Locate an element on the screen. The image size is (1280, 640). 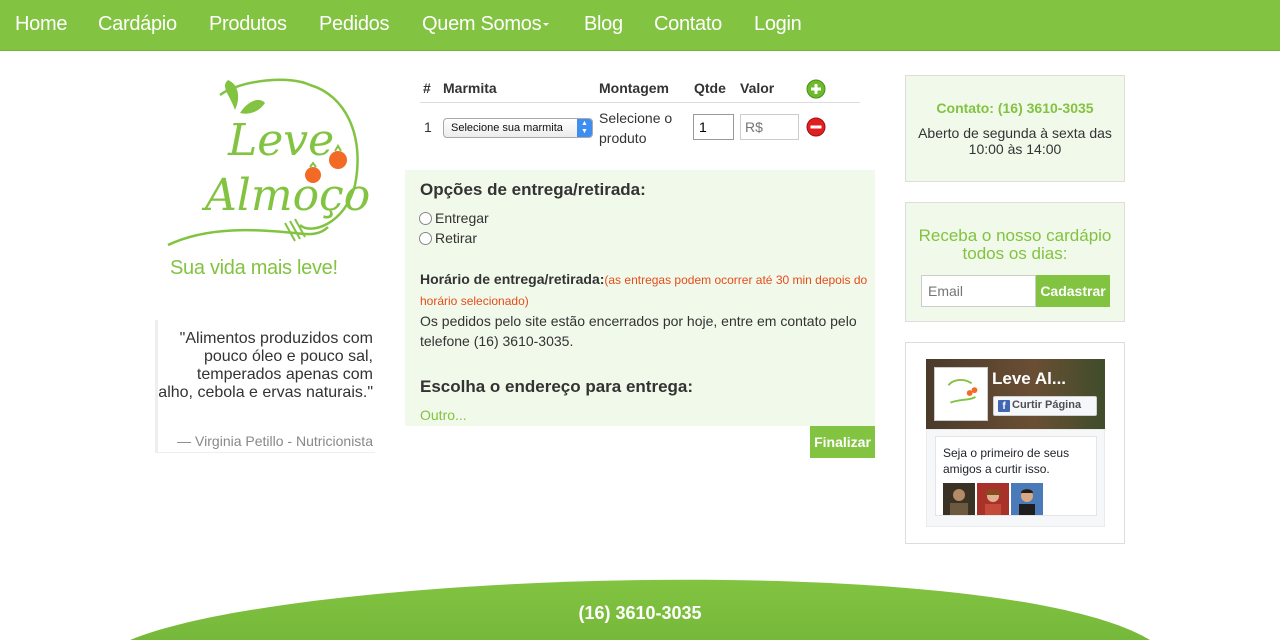
add-row-icon is located at coordinates (816, 89).